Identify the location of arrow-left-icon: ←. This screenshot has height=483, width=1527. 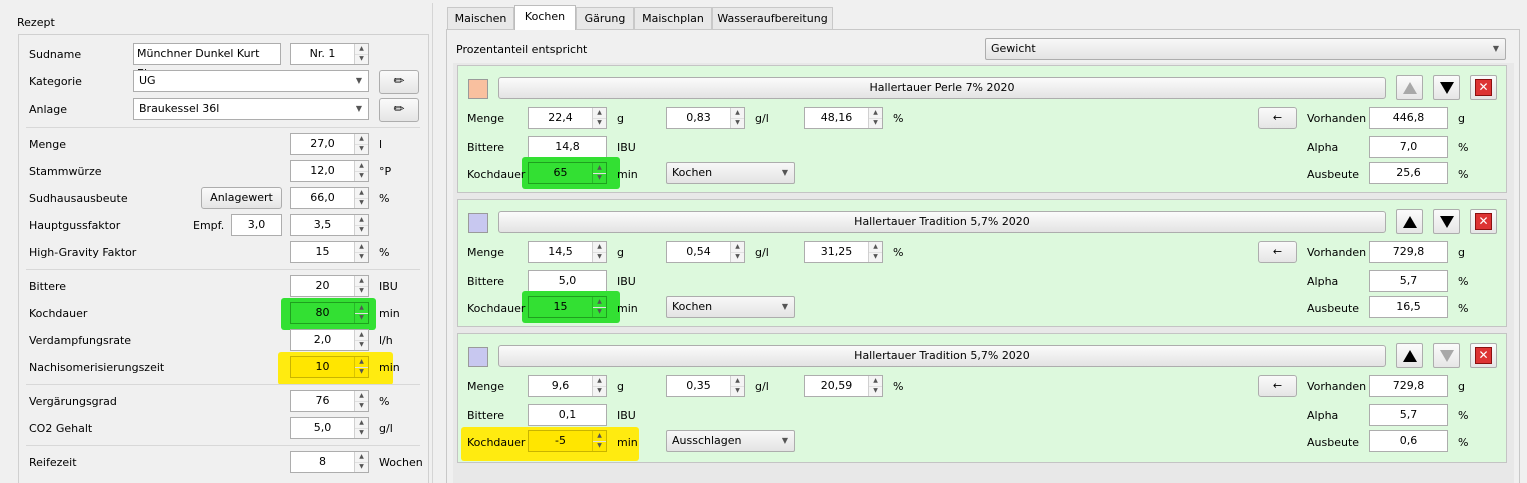
(1277, 251).